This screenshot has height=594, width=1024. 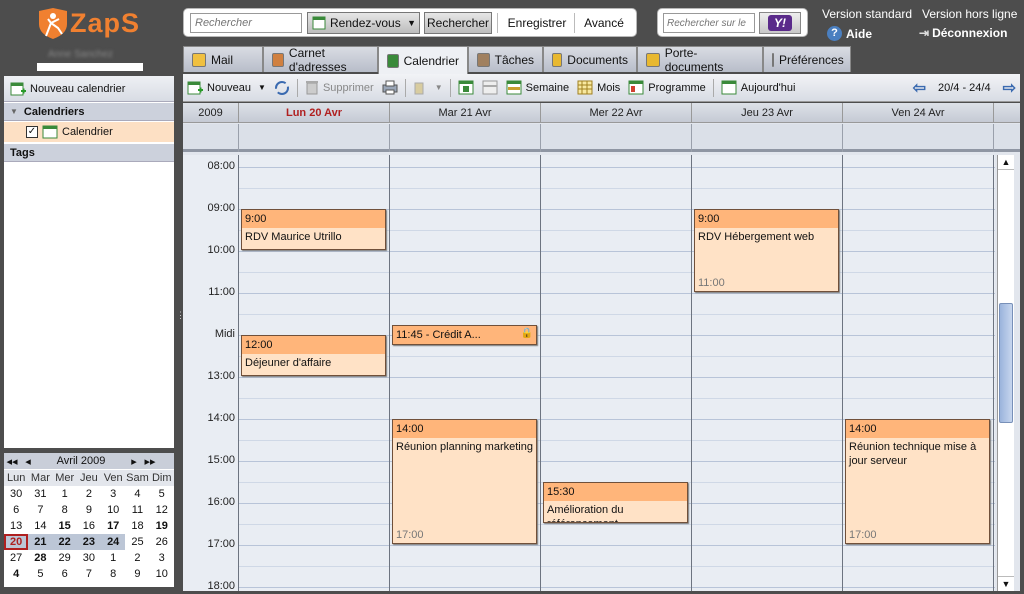 I want to click on refresh-button, so click(x=282, y=88).